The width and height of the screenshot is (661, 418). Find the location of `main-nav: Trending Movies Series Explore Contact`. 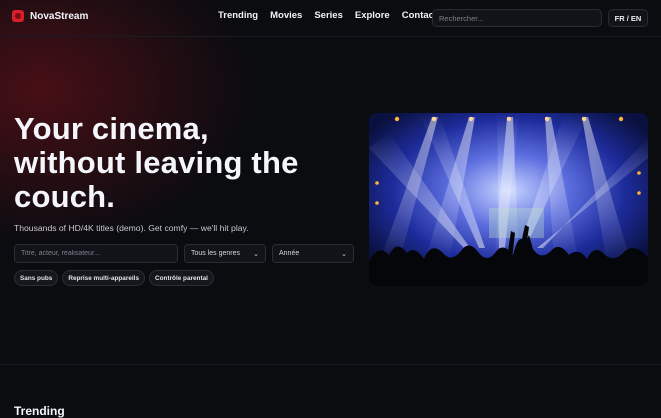

main-nav: Trending Movies Series Explore Contact is located at coordinates (327, 15).